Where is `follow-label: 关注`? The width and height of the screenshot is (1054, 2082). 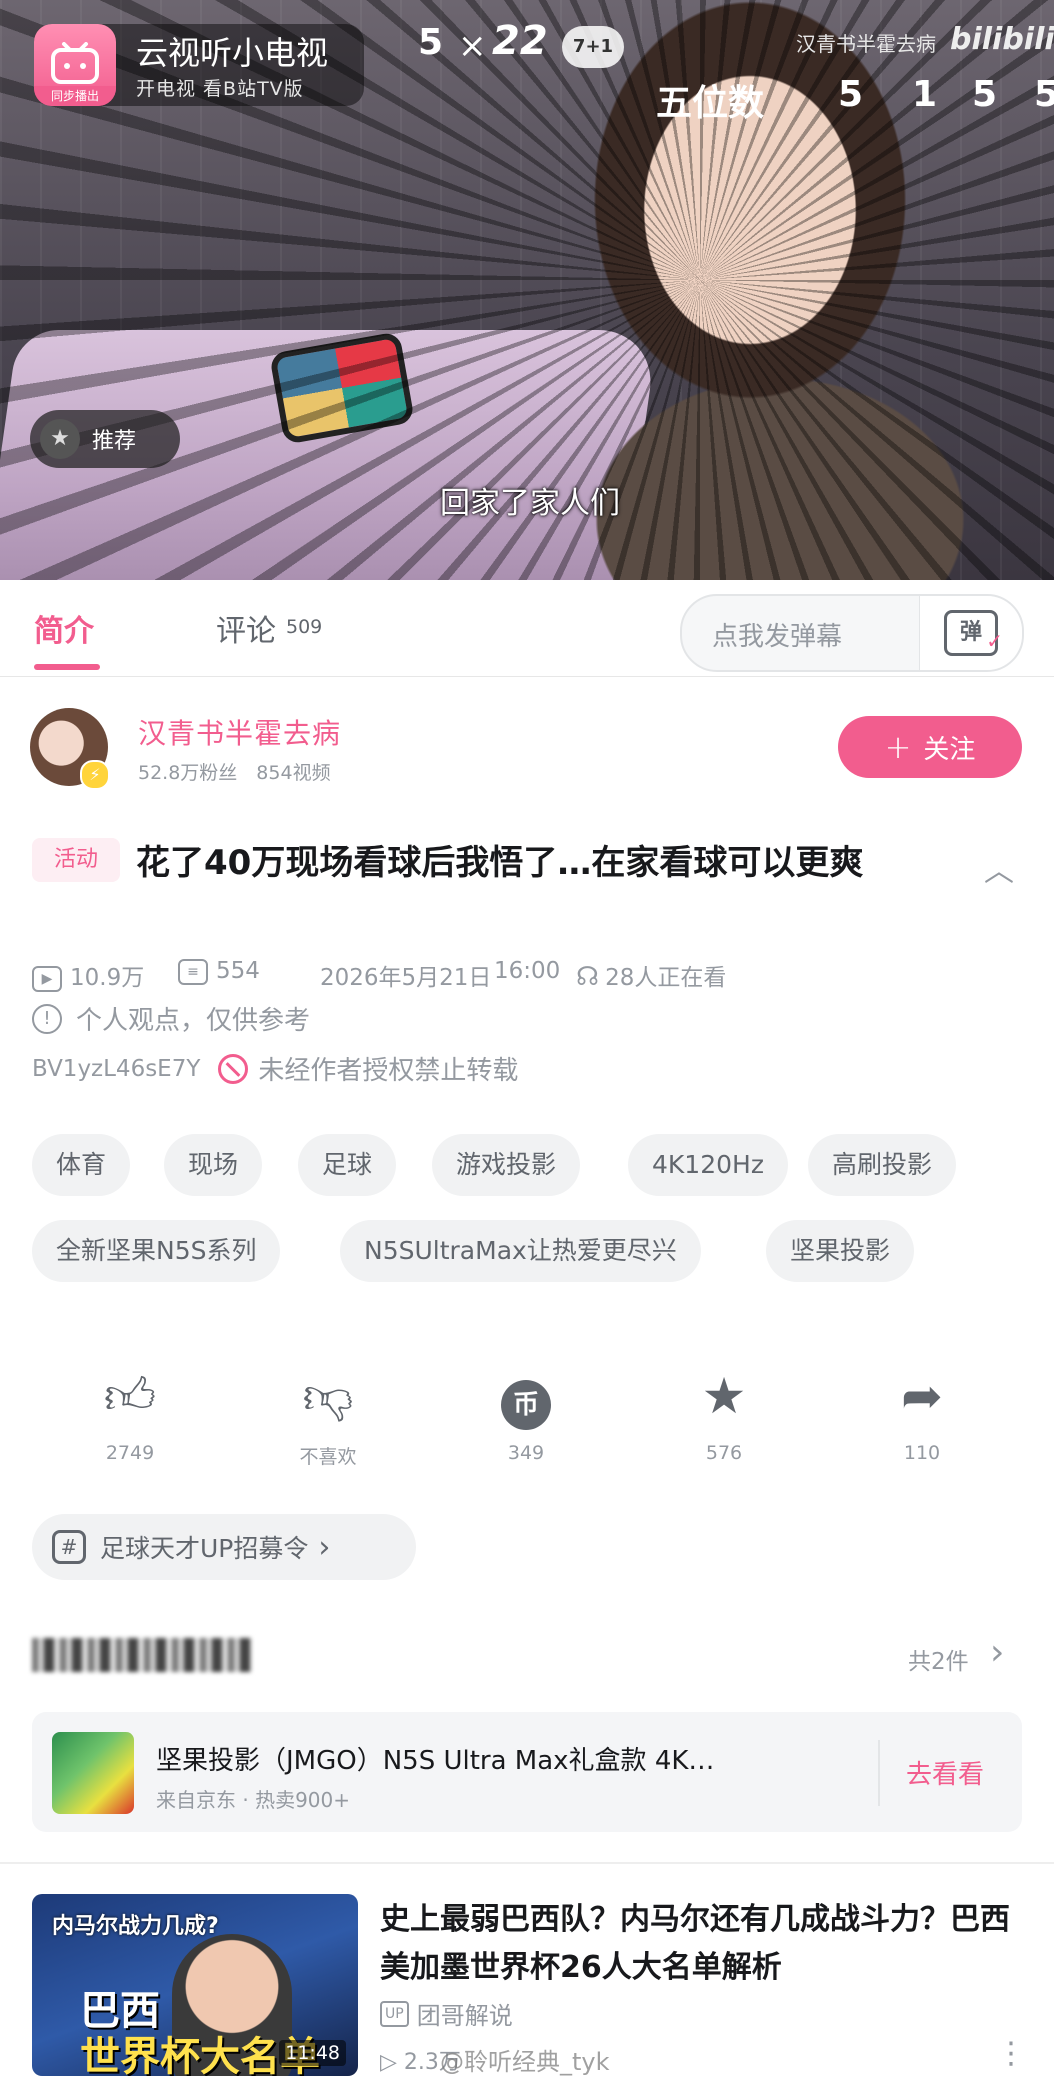 follow-label: 关注 is located at coordinates (949, 749).